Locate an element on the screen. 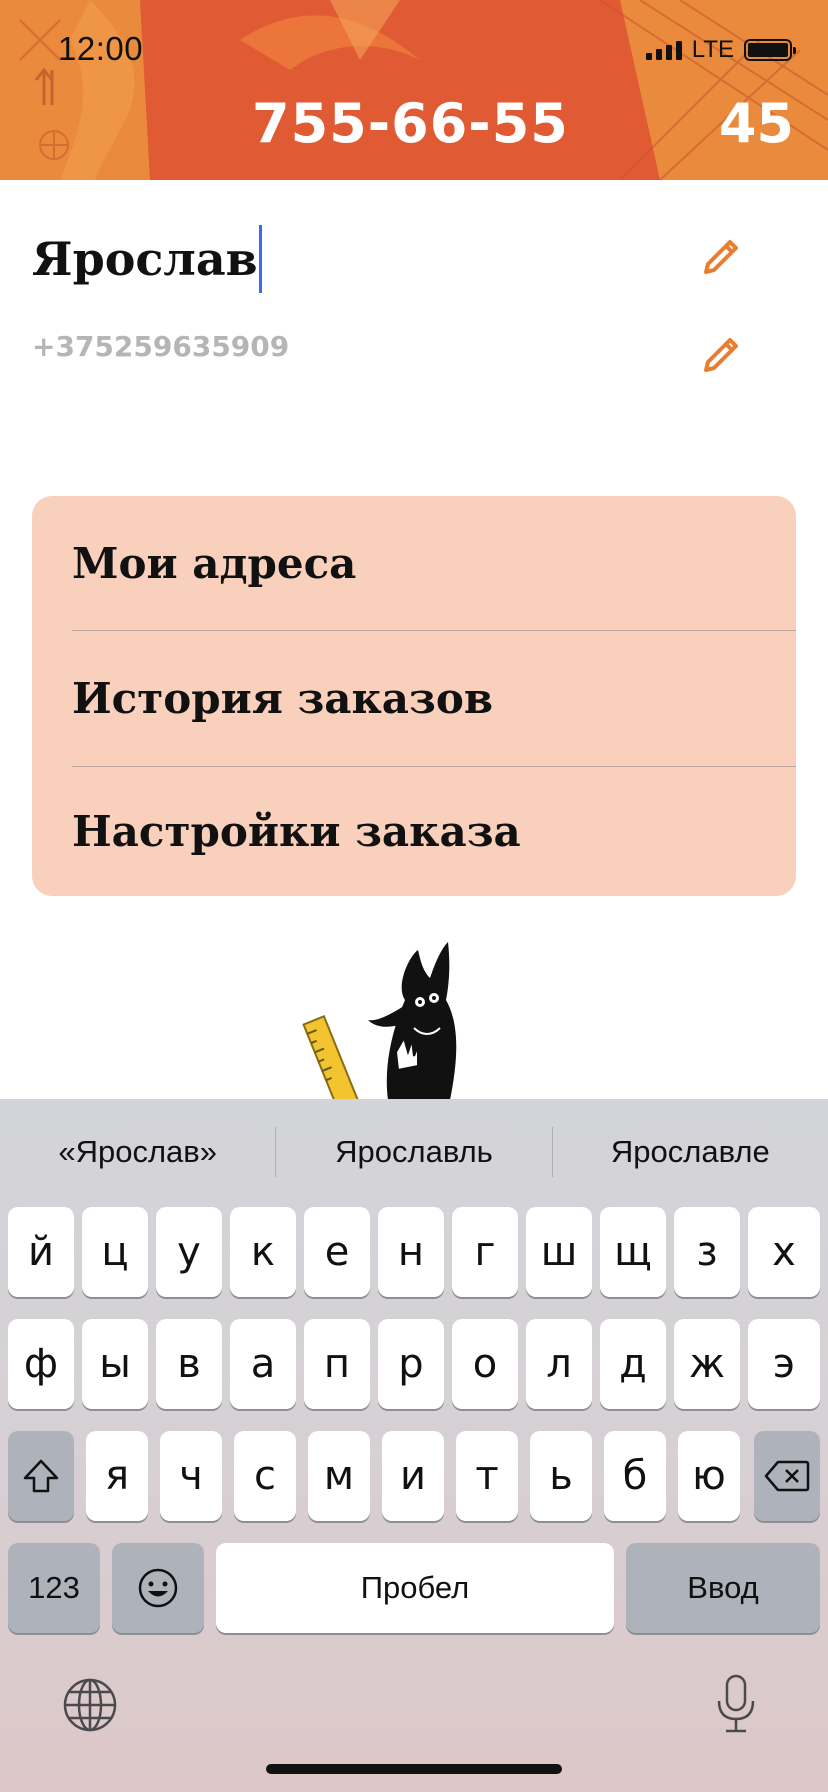 The image size is (828, 1792). emoji-key is located at coordinates (158, 1588).